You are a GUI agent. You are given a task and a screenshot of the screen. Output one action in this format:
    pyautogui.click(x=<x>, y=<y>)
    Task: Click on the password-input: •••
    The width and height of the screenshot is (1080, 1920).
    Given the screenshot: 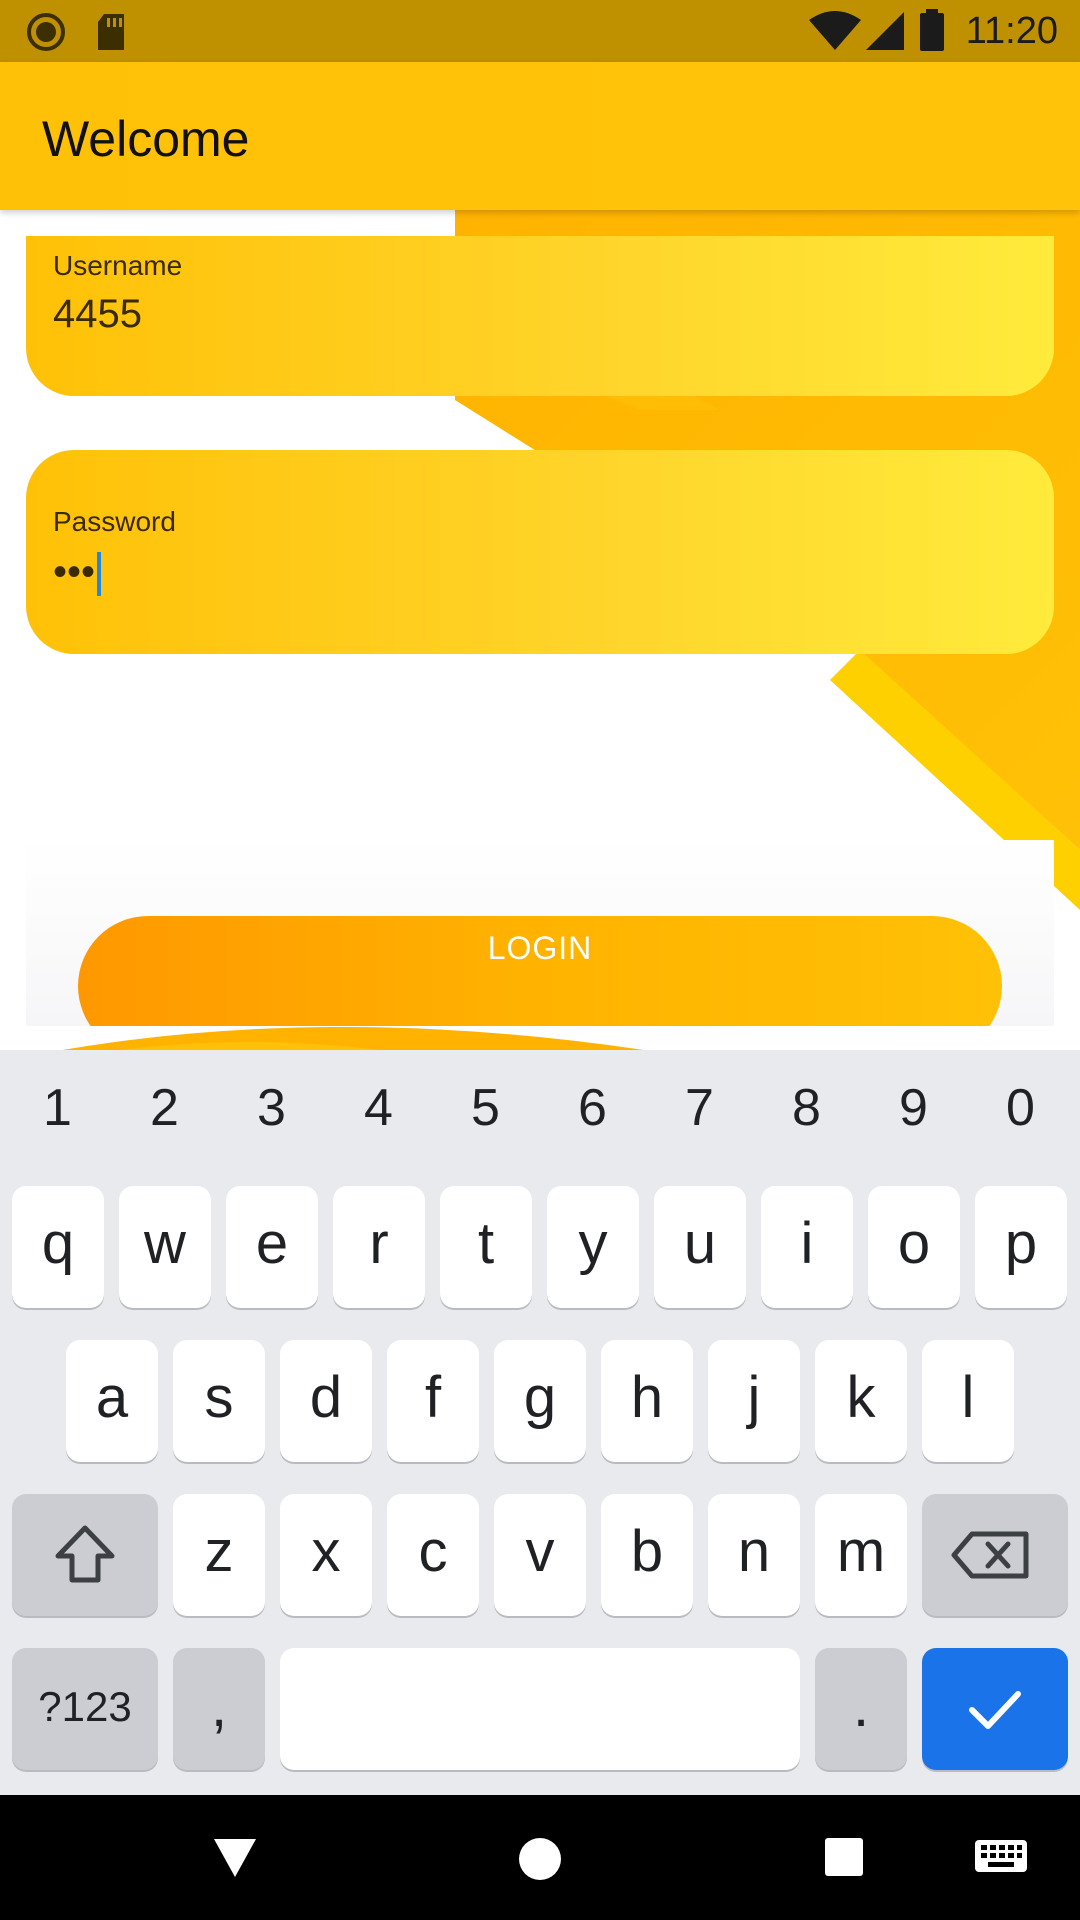 What is the action you would take?
    pyautogui.click(x=77, y=573)
    